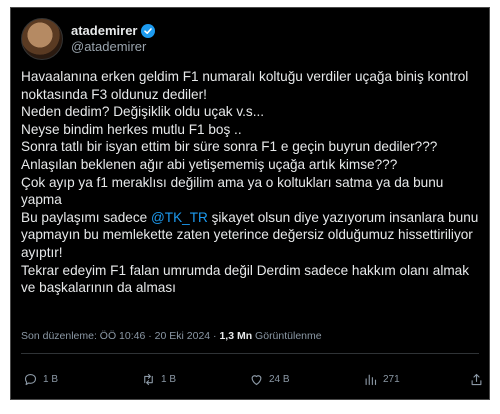 The width and height of the screenshot is (500, 414). I want to click on views-action-count: 271, so click(391, 379).